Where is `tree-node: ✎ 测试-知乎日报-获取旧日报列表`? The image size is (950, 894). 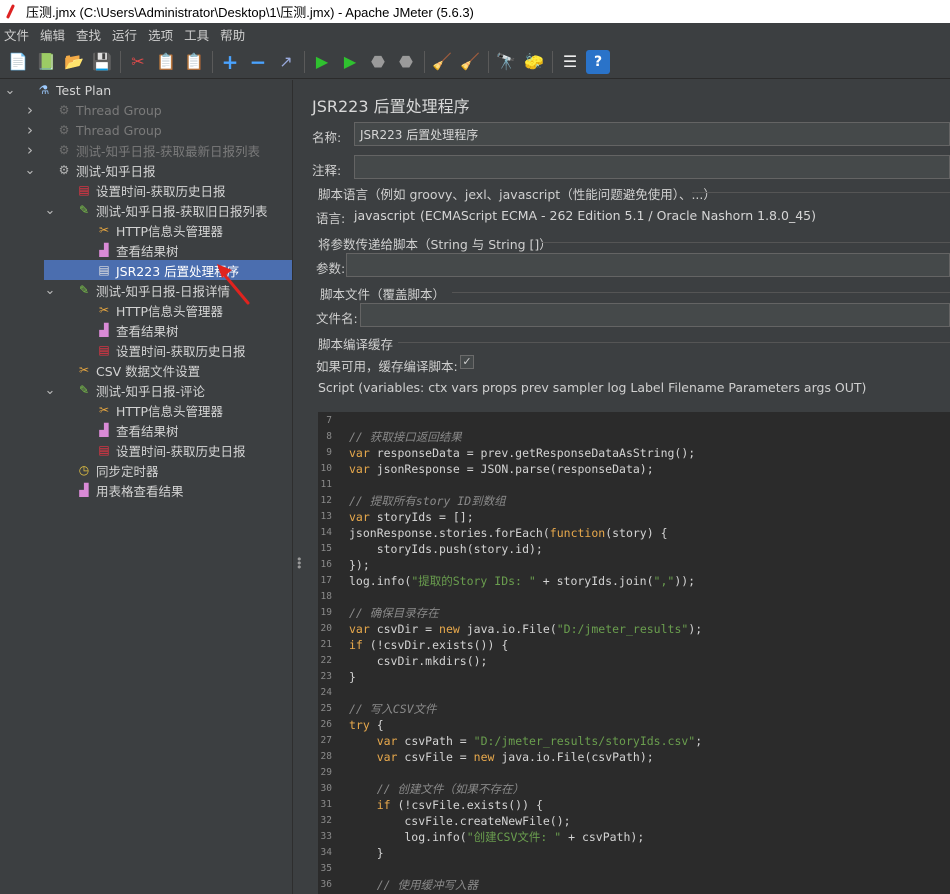 tree-node: ✎ 测试-知乎日报-获取旧日报列表 is located at coordinates (172, 210).